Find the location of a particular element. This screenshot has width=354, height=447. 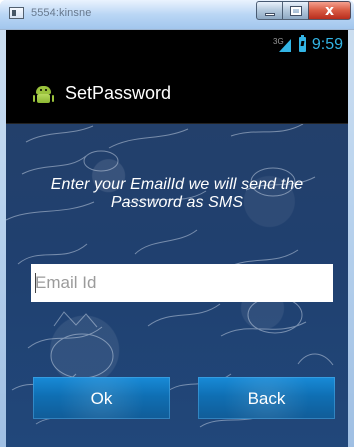

window-icon is located at coordinates (16, 13).